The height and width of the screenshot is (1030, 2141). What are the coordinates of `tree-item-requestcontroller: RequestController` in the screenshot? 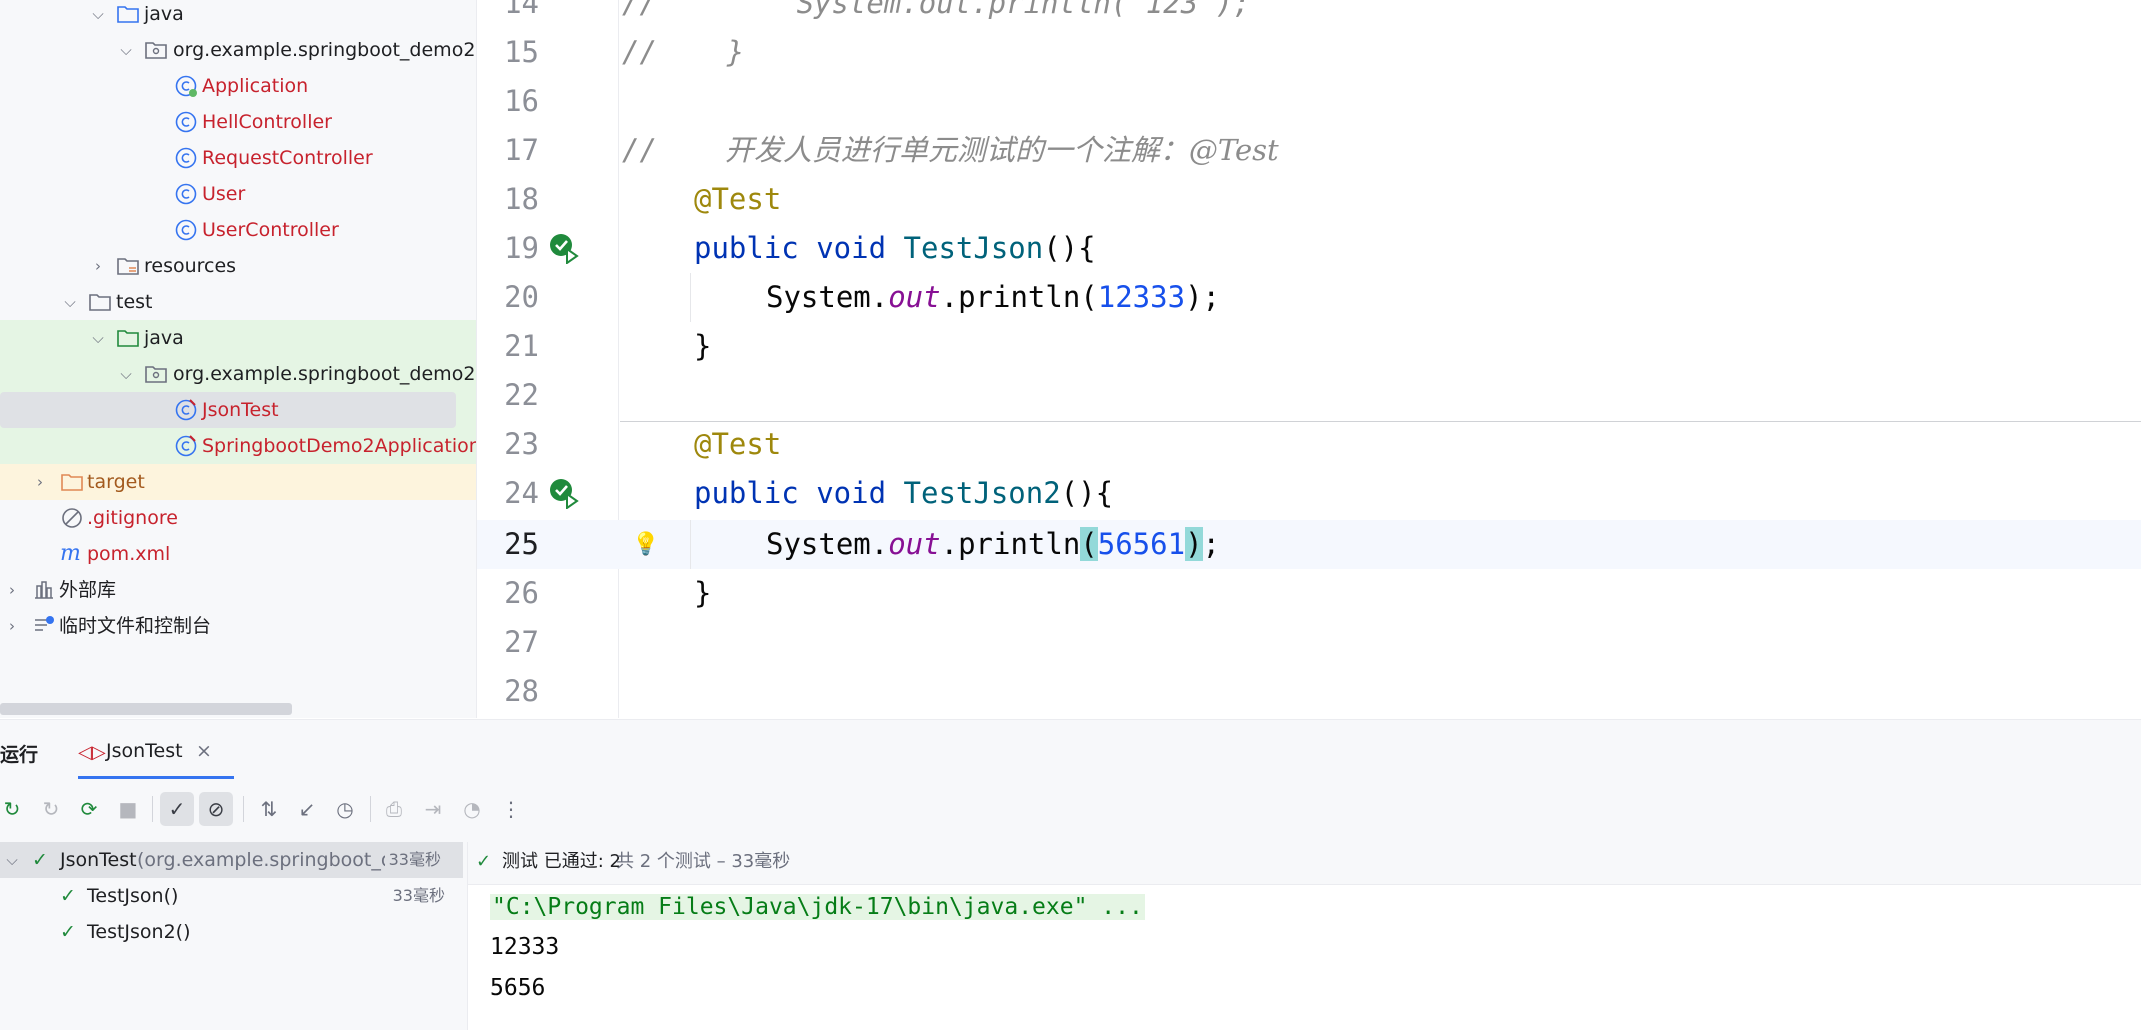 It's located at (238, 158).